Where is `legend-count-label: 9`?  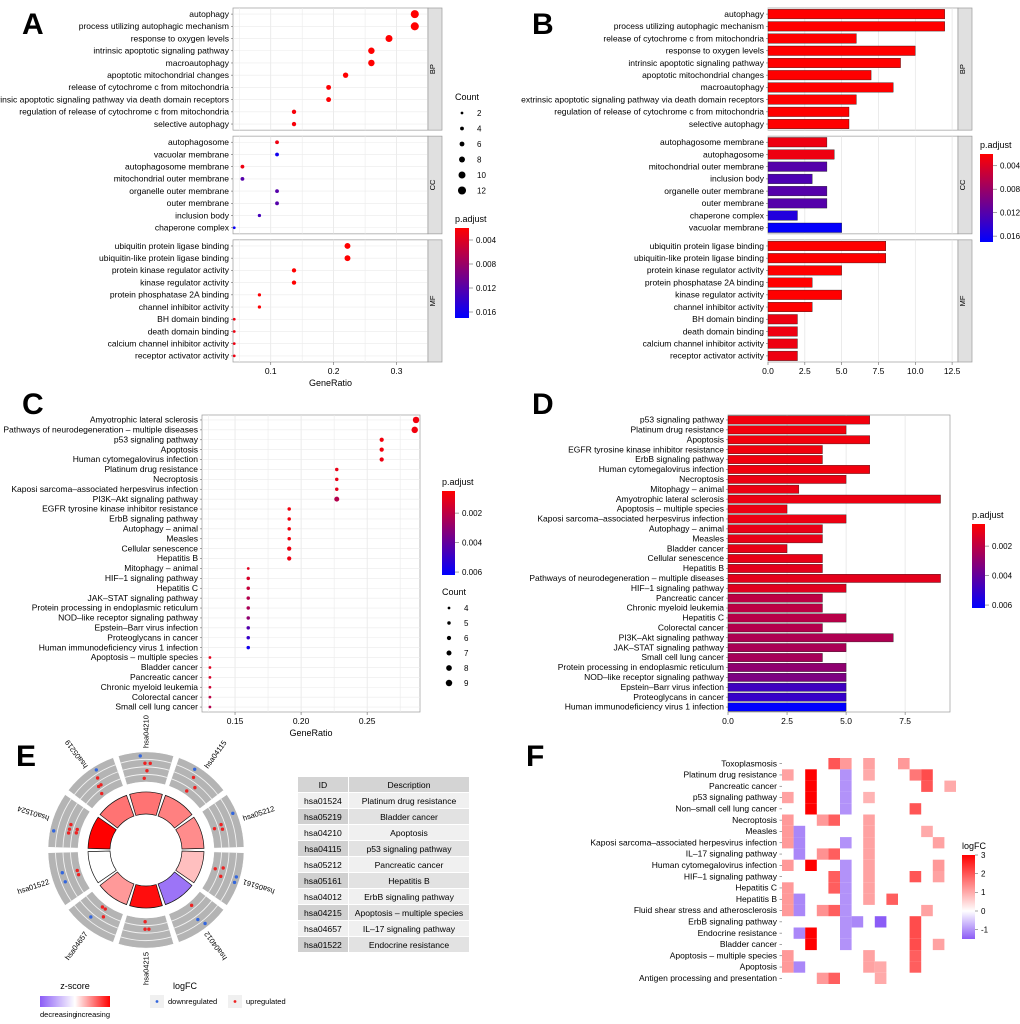 legend-count-label: 9 is located at coordinates (466, 683).